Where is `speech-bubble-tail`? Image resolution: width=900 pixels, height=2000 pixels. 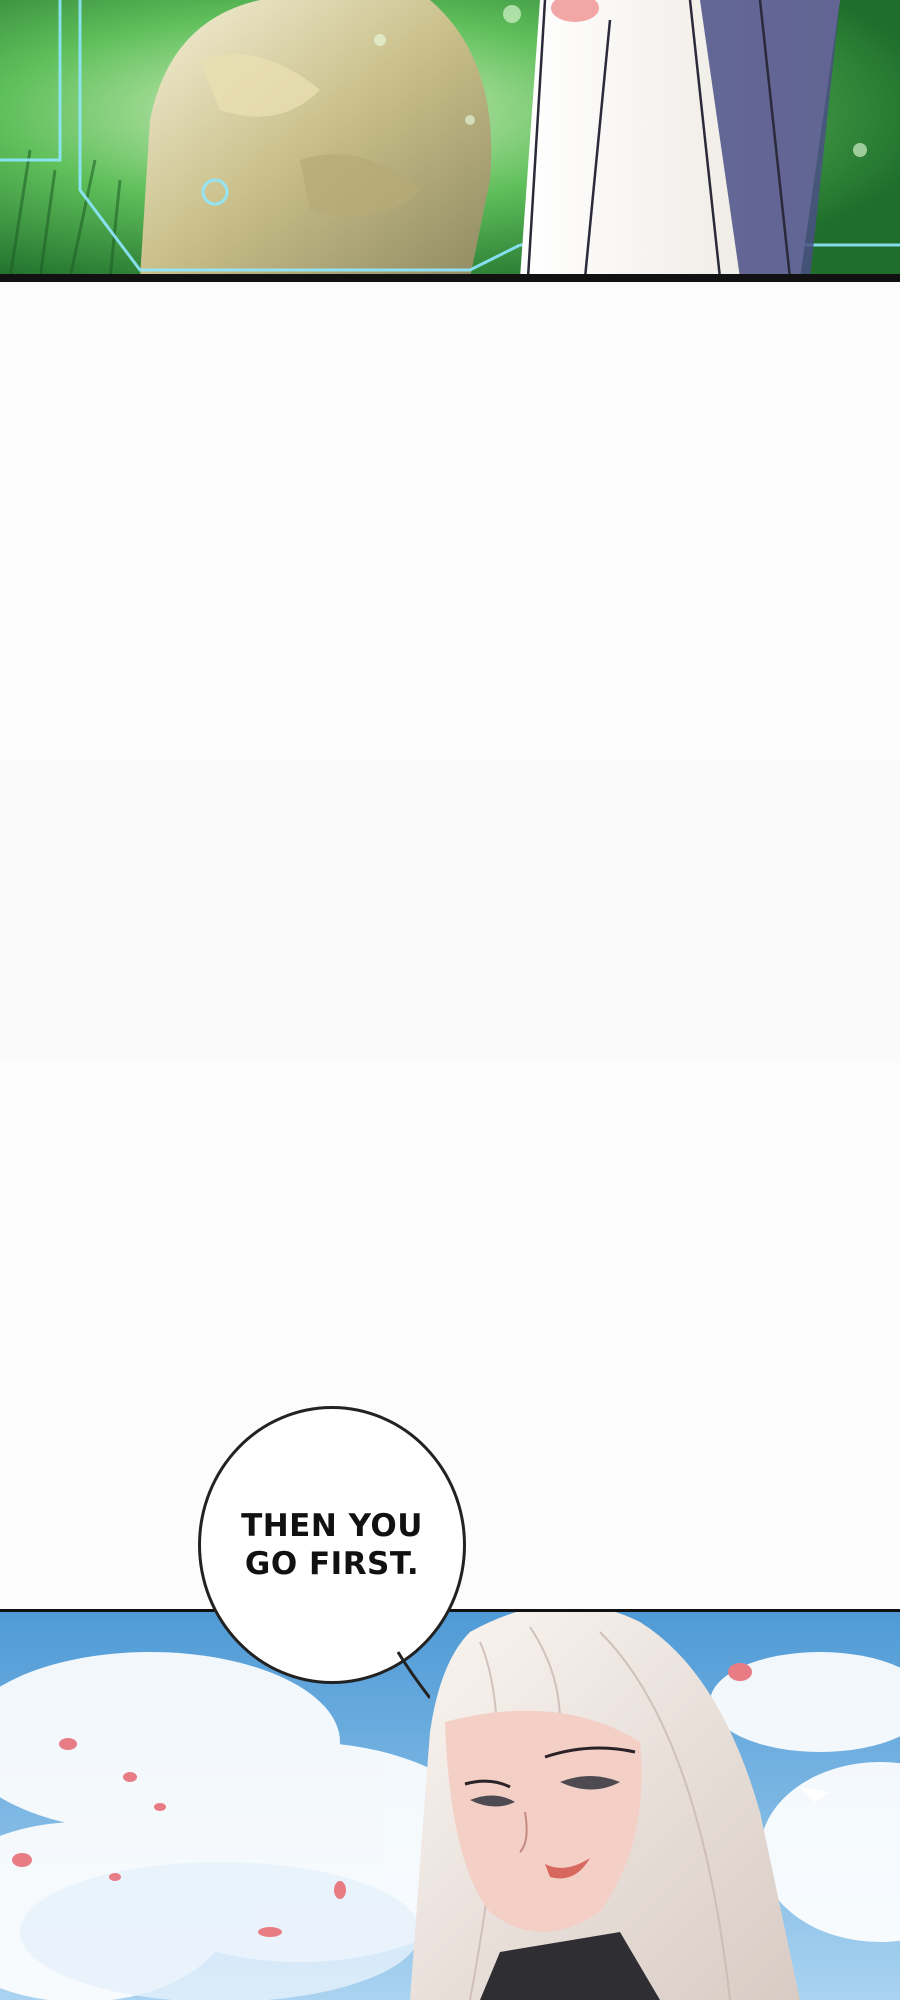
speech-bubble-tail is located at coordinates (413, 1675).